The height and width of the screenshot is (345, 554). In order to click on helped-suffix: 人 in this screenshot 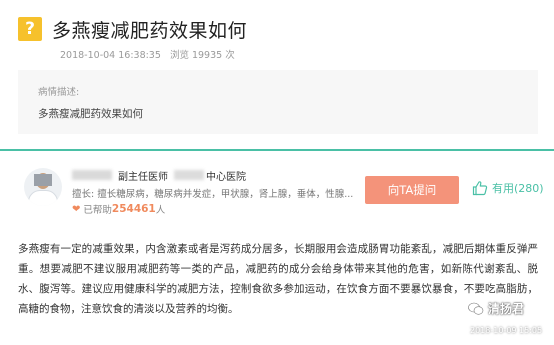, I will do `click(160, 210)`.